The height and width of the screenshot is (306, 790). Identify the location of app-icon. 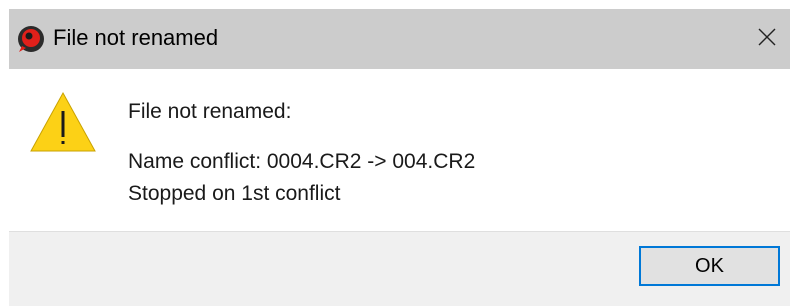
(31, 39).